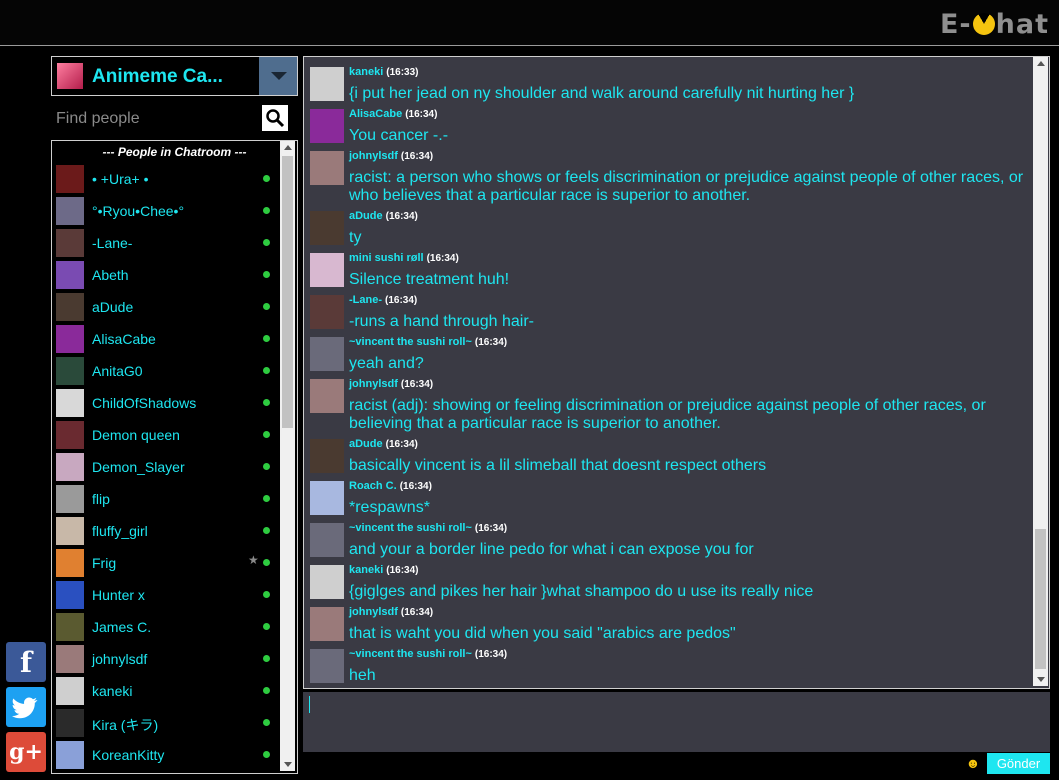  I want to click on message-author: mini sushi røll (16:34), so click(404, 258).